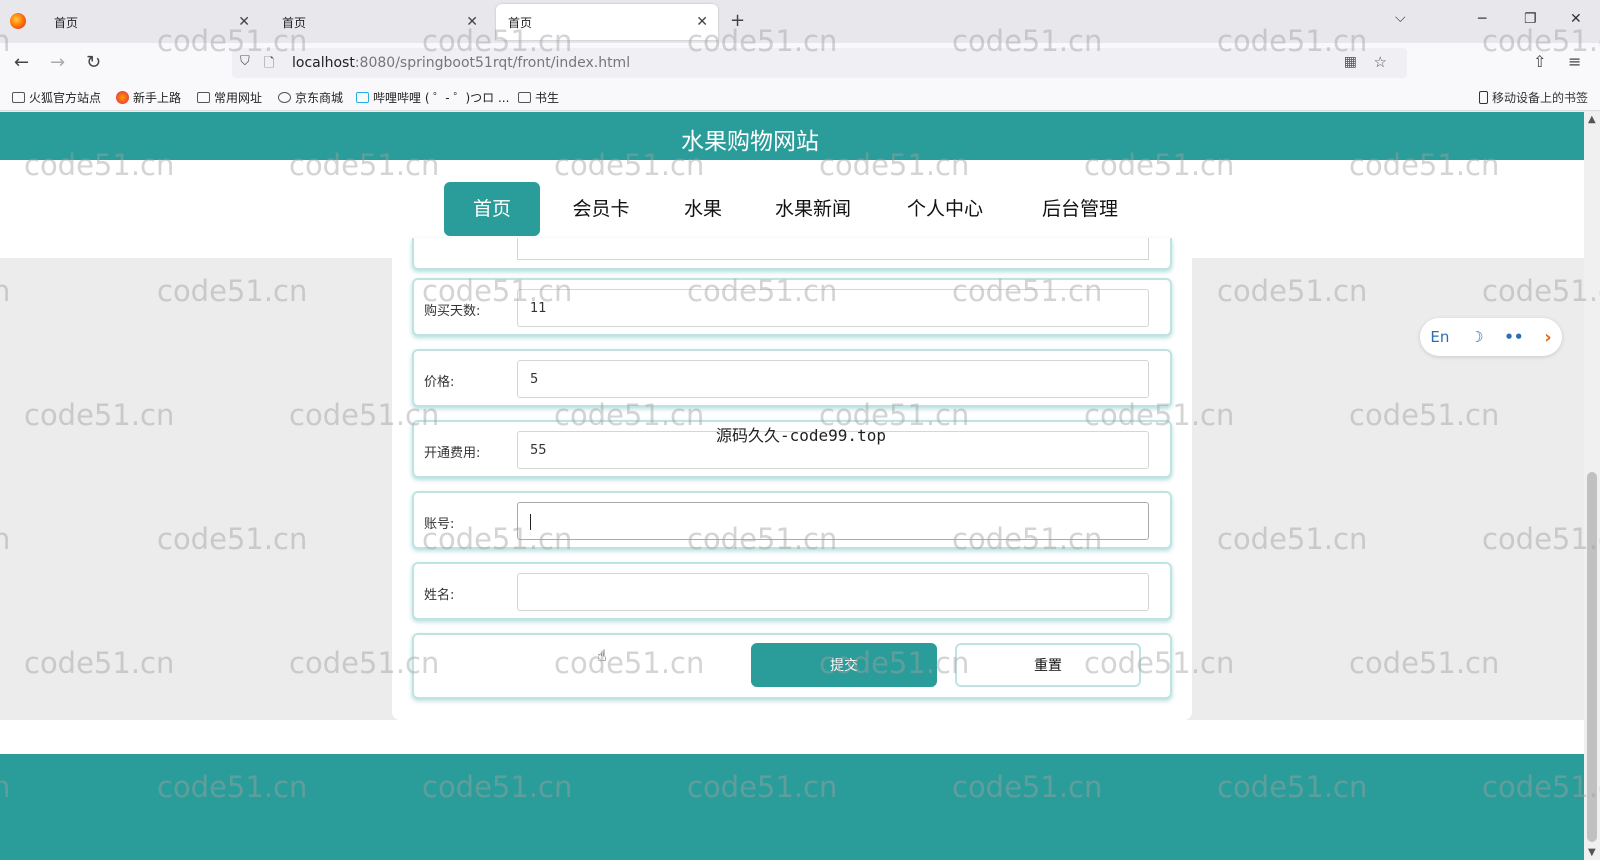 Image resolution: width=1600 pixels, height=860 pixels. I want to click on site-footer, so click(792, 807).